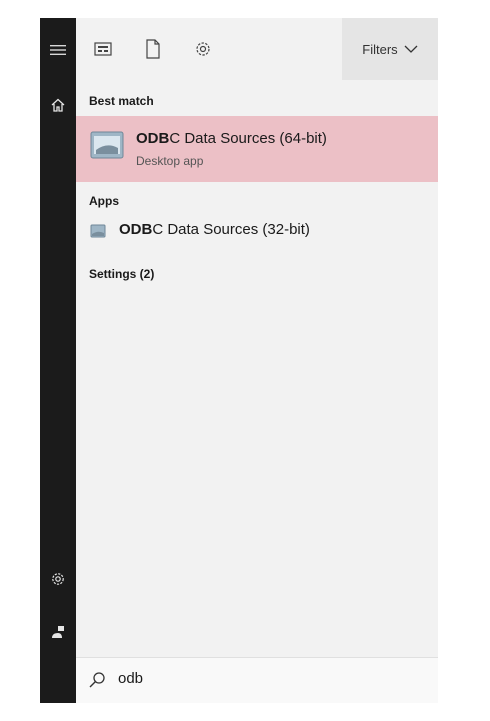 The height and width of the screenshot is (721, 490). What do you see at coordinates (170, 161) in the screenshot?
I see `best-match-subtitle: Desktop app` at bounding box center [170, 161].